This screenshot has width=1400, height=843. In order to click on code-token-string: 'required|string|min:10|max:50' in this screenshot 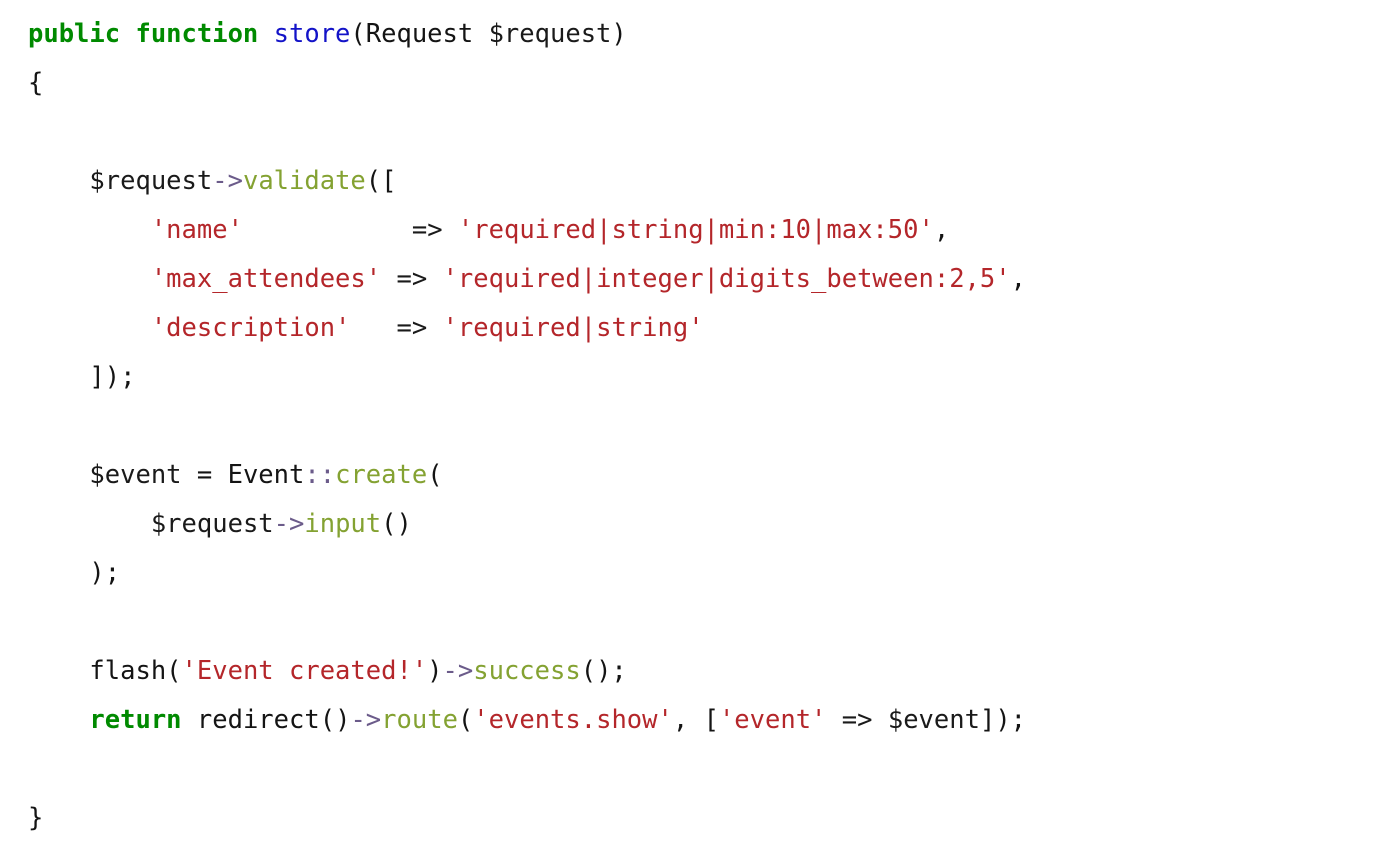, I will do `click(695, 230)`.